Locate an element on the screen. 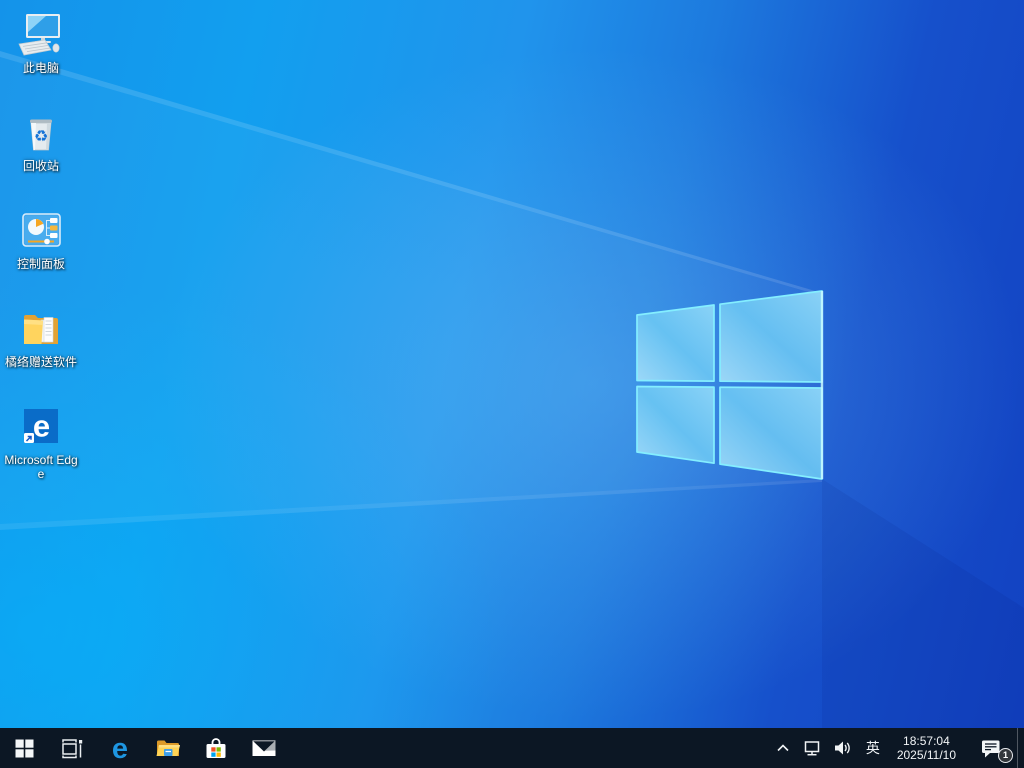 The width and height of the screenshot is (1024, 768). recycle-bin-icon: ♻ is located at coordinates (41, 135).